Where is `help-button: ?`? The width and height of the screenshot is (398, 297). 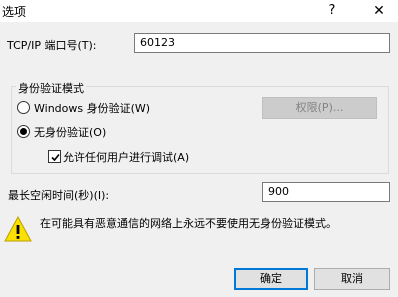
help-button: ? is located at coordinates (332, 11).